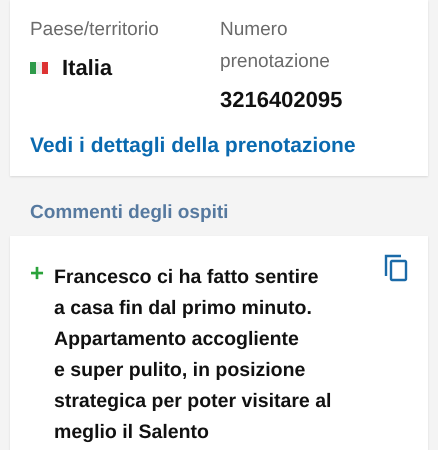  Describe the element at coordinates (95, 30) in the screenshot. I see `field-label: Paese/territorio` at that location.